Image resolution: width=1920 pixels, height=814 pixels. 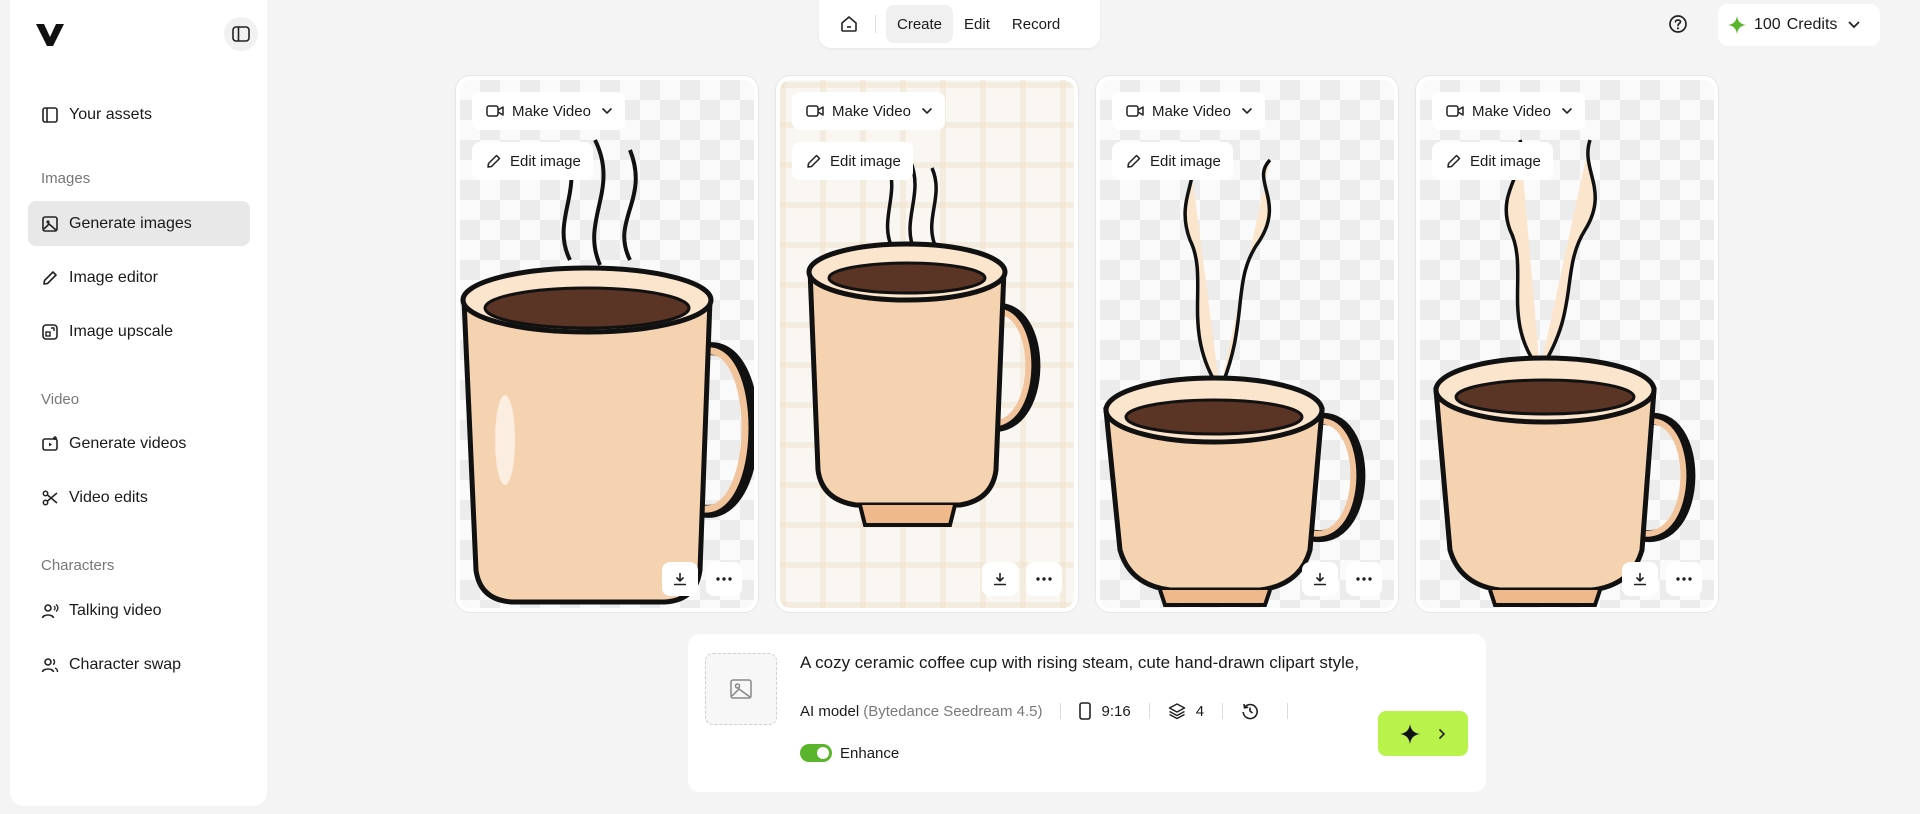 What do you see at coordinates (927, 344) in the screenshot?
I see `result-card-2: Make Video Edit image` at bounding box center [927, 344].